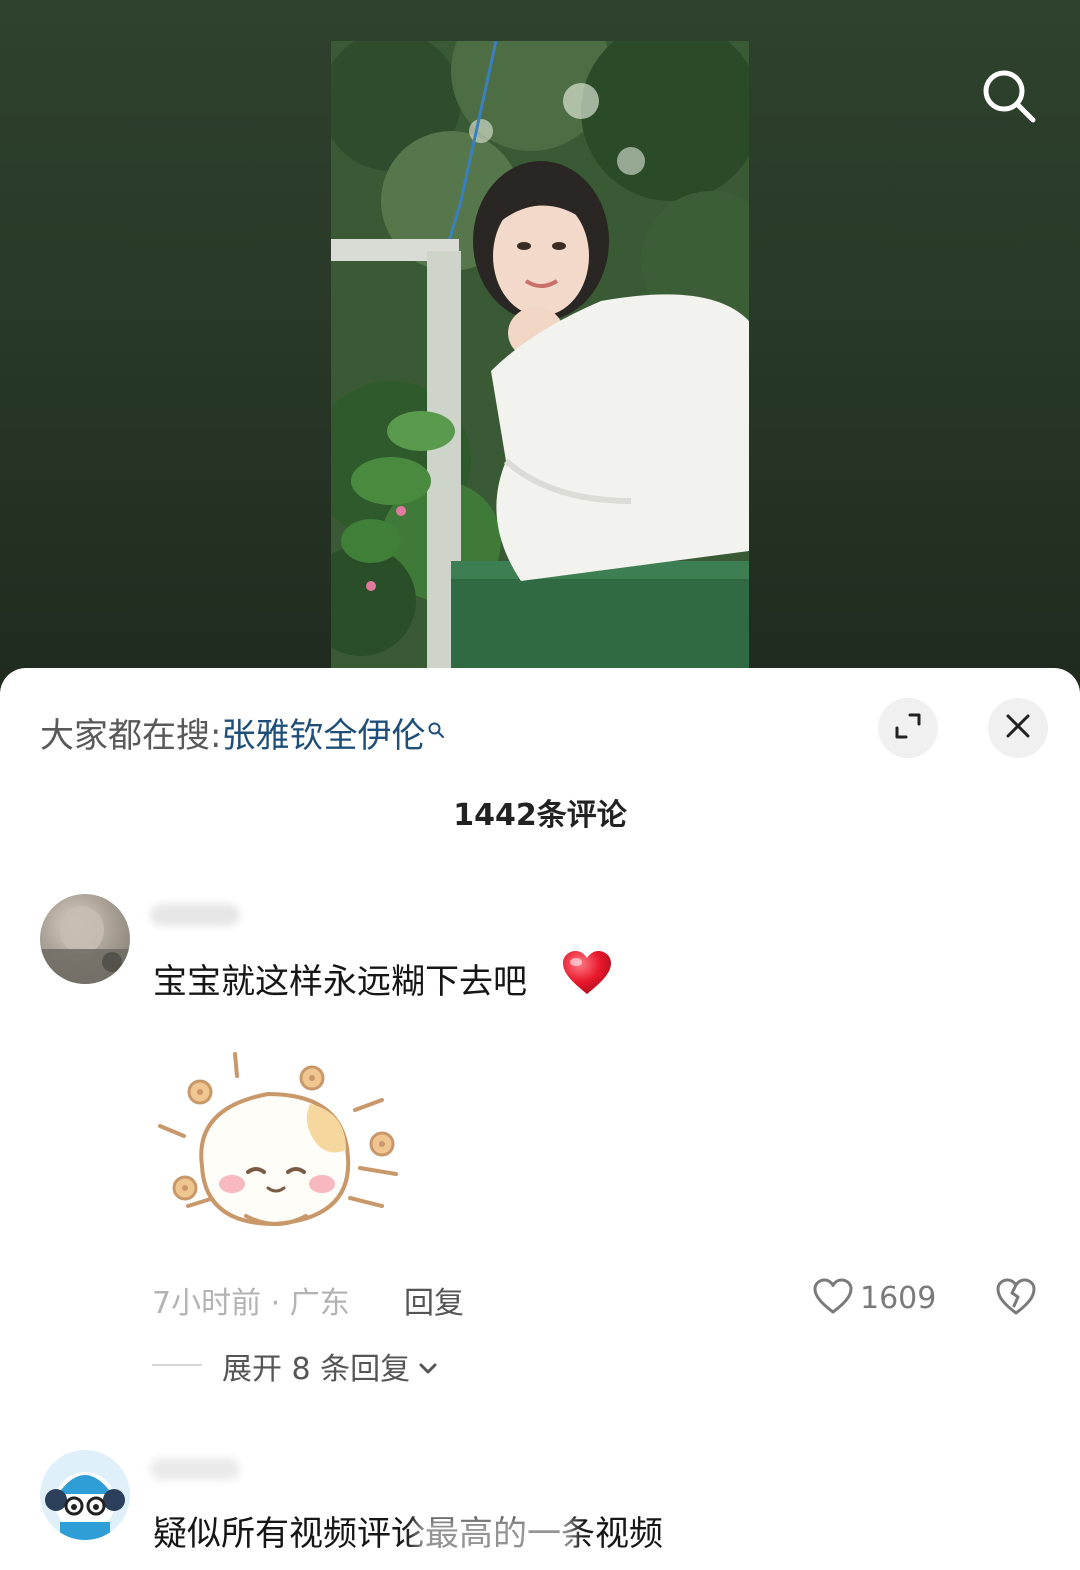 Image resolution: width=1080 pixels, height=1570 pixels. I want to click on comment-meta: 7小时前 · 广东, so click(251, 1303).